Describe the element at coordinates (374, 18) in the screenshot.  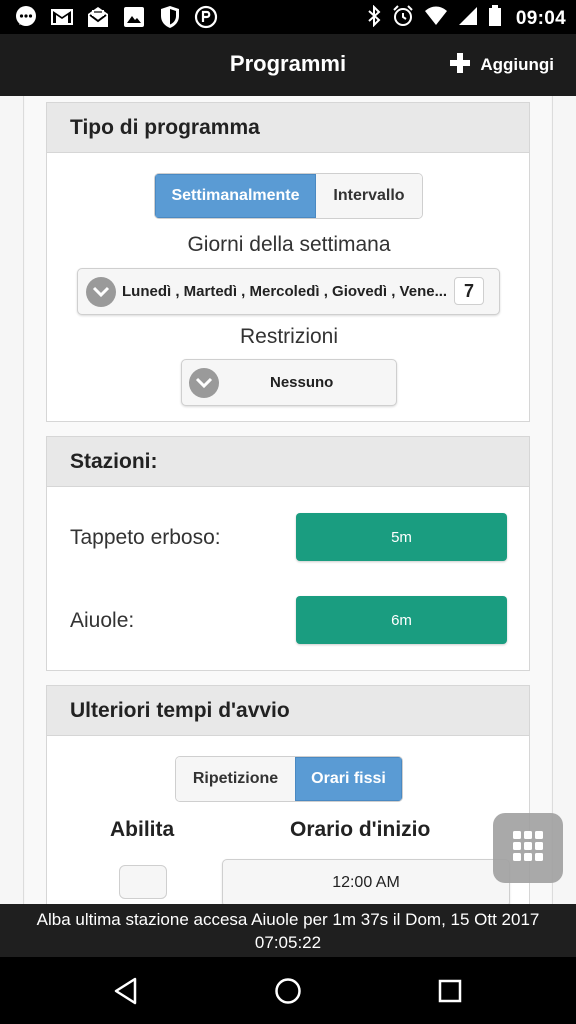
I see `bluetooth-icon` at that location.